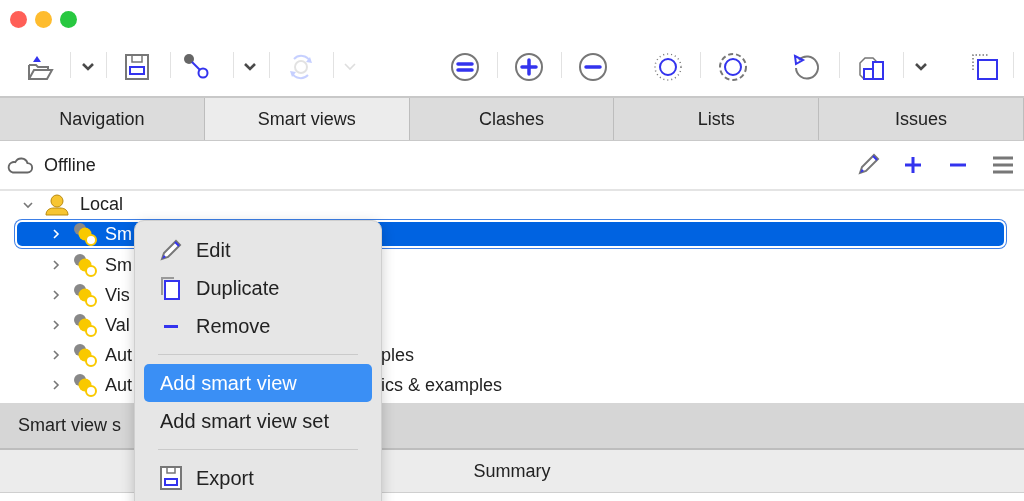  What do you see at coordinates (921, 119) in the screenshot?
I see `tab: Issues` at bounding box center [921, 119].